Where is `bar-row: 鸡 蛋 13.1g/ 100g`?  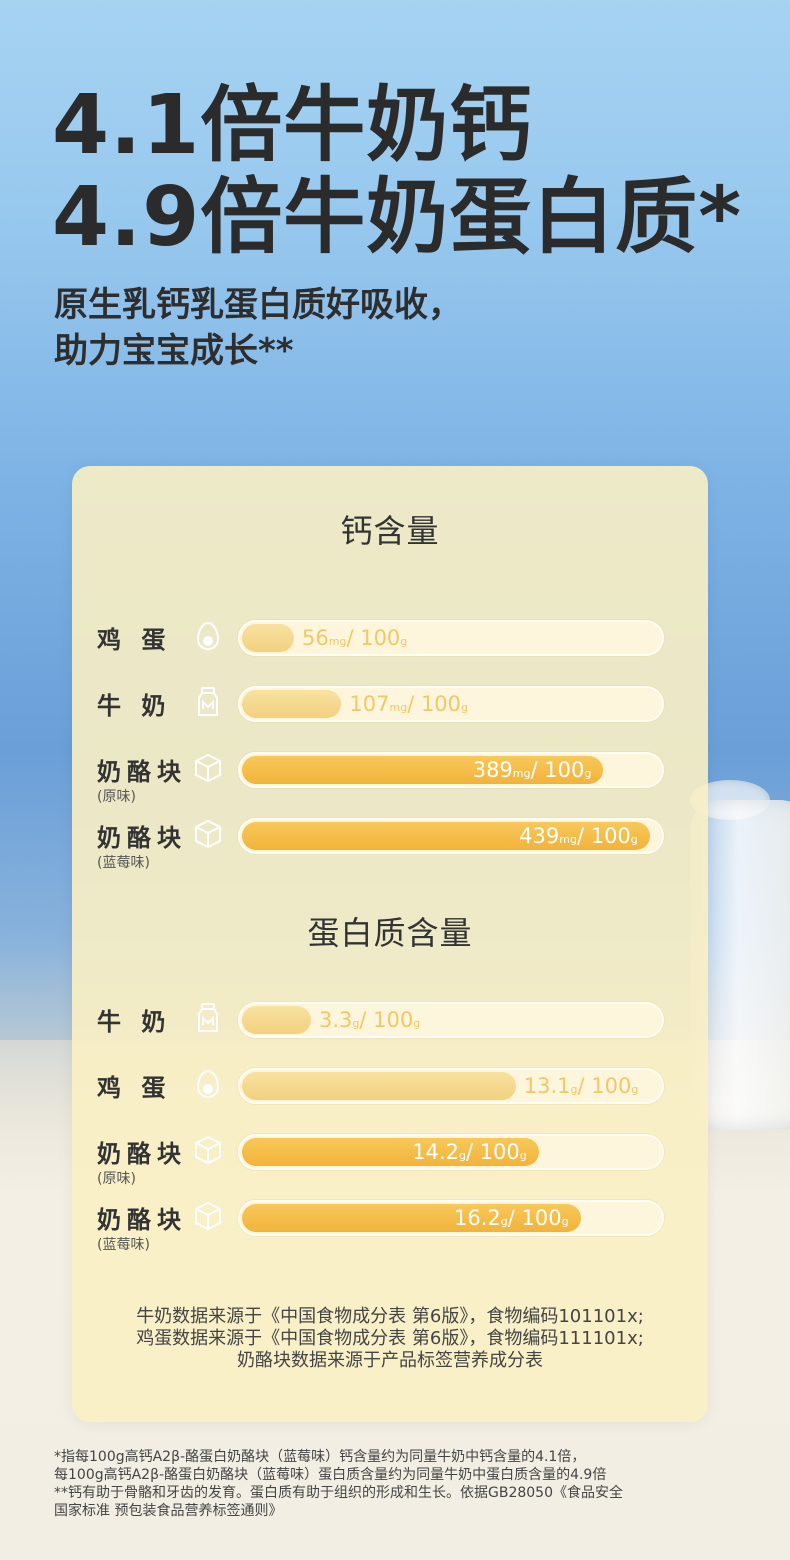
bar-row: 鸡 蛋 13.1g/ 100g is located at coordinates (390, 1098).